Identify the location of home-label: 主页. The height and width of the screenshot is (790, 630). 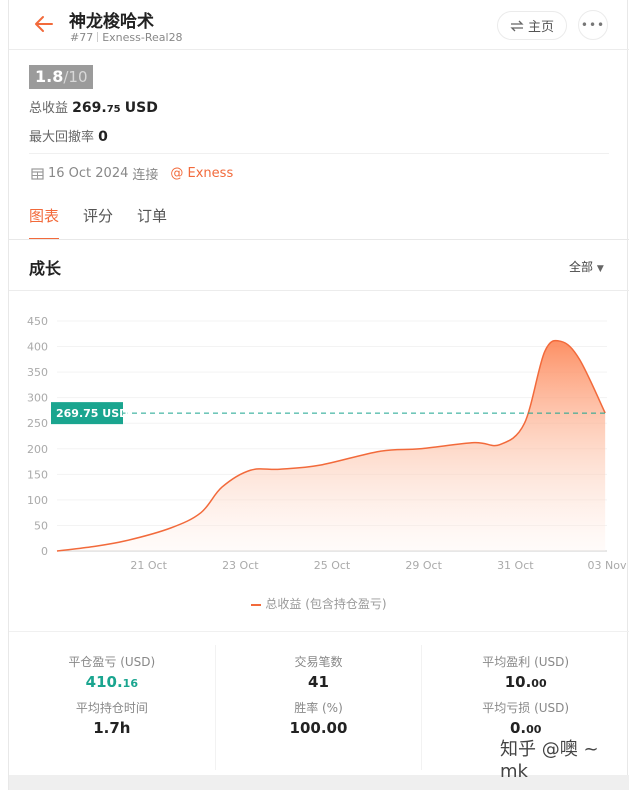
(540, 27).